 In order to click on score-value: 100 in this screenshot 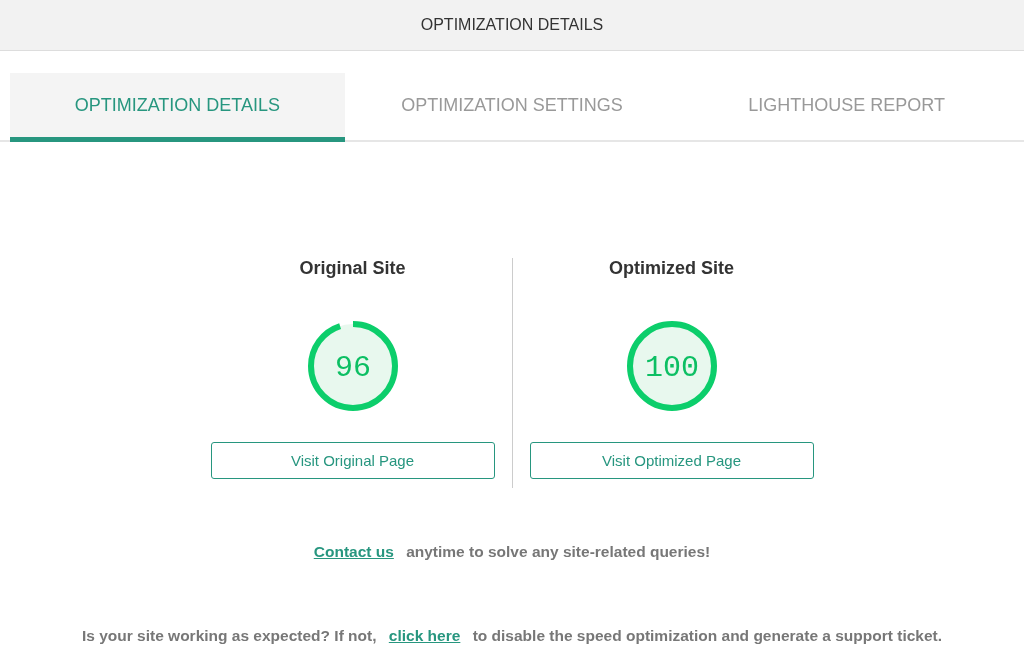, I will do `click(671, 368)`.